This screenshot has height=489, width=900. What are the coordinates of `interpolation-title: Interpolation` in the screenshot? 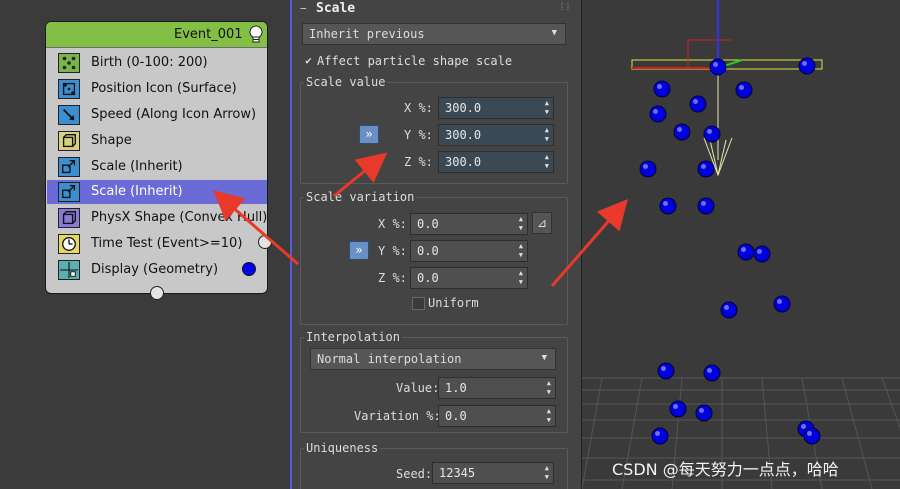 It's located at (353, 337).